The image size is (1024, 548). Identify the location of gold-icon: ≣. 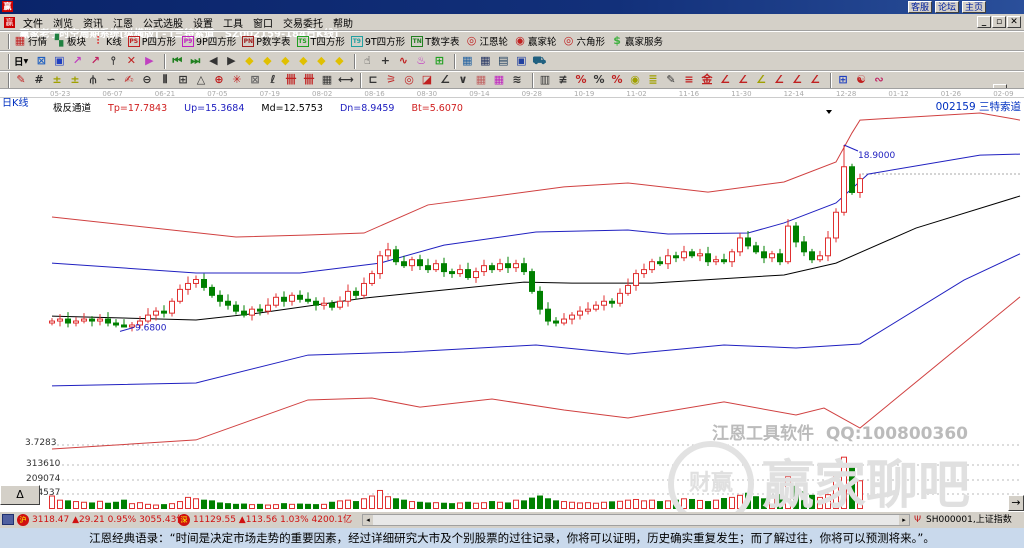
(653, 80).